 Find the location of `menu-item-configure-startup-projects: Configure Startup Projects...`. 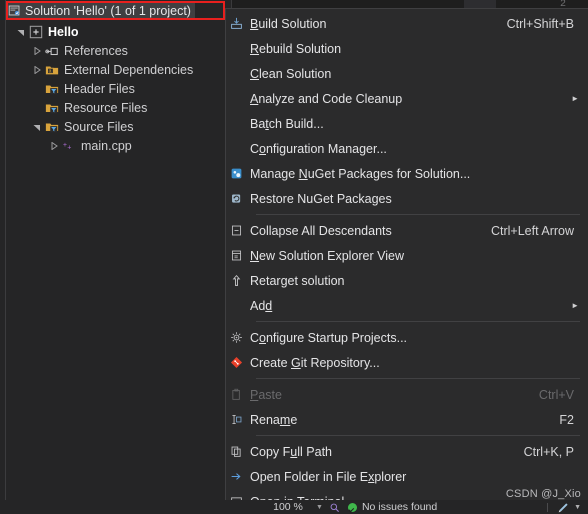

menu-item-configure-startup-projects: Configure Startup Projects... is located at coordinates (407, 337).